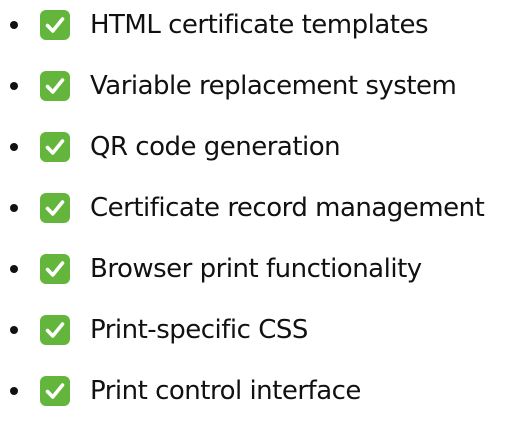 This screenshot has width=531, height=427. Describe the element at coordinates (256, 269) in the screenshot. I see `checklist-item-label: Browser print functionality` at that location.